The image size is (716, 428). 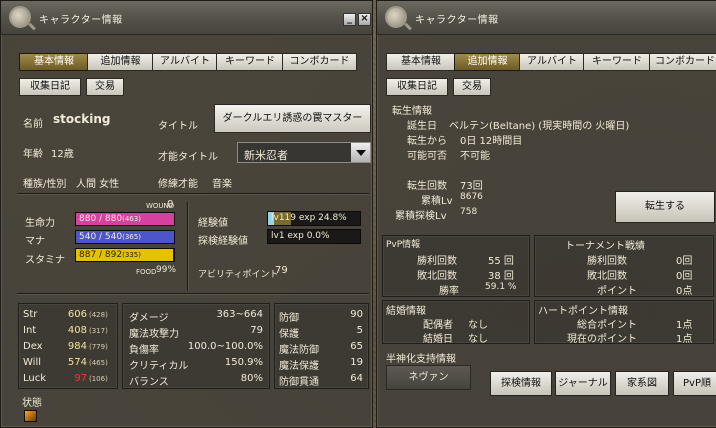 What do you see at coordinates (364, 19) in the screenshot?
I see `close-button: ×` at bounding box center [364, 19].